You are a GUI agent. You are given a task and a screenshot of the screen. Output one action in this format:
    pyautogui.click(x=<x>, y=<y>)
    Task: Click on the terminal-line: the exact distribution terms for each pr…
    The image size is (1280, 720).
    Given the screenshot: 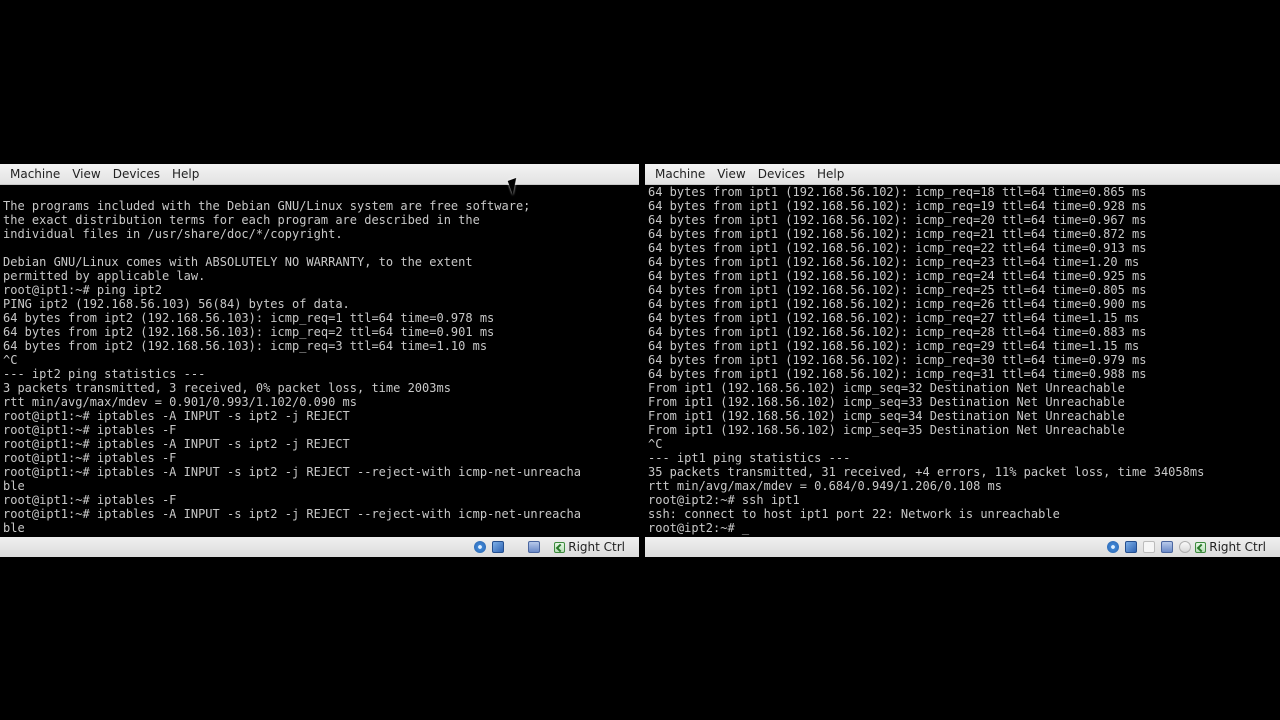 What is the action you would take?
    pyautogui.click(x=241, y=220)
    